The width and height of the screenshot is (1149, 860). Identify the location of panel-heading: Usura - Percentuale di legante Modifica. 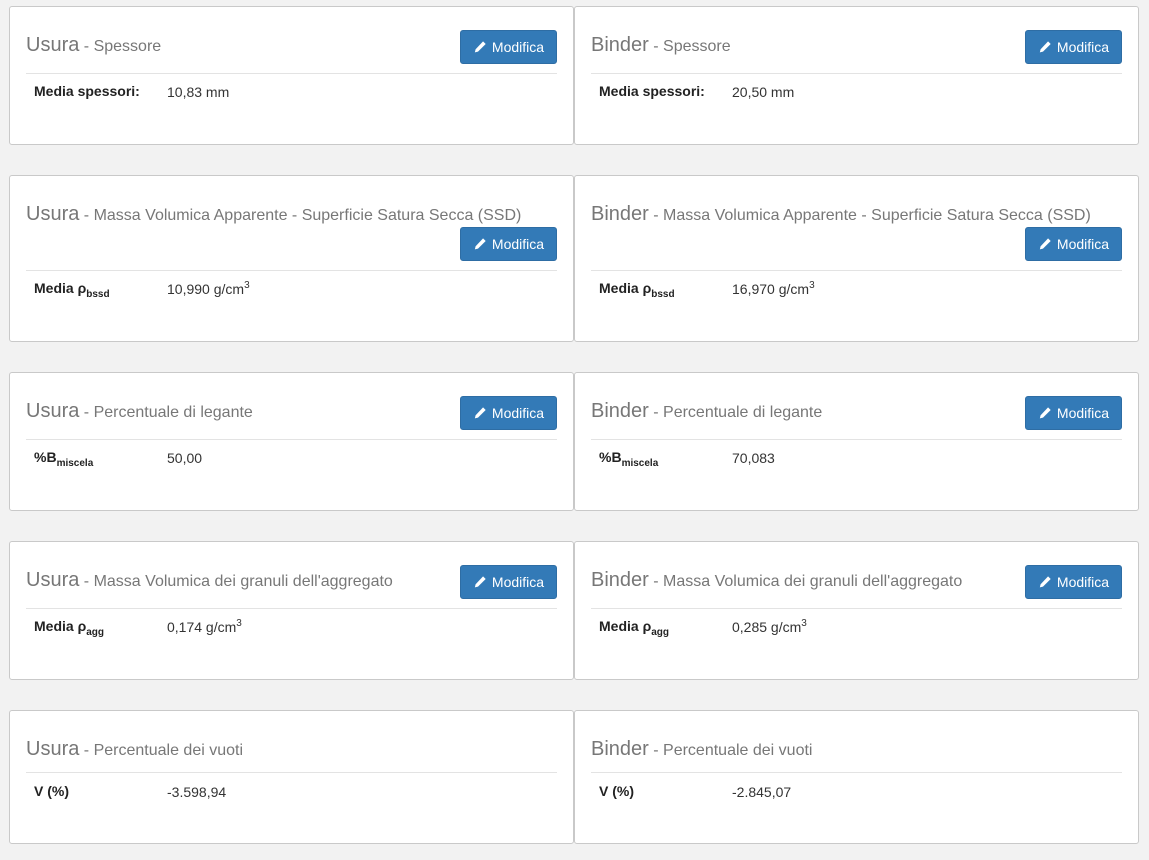
(291, 406).